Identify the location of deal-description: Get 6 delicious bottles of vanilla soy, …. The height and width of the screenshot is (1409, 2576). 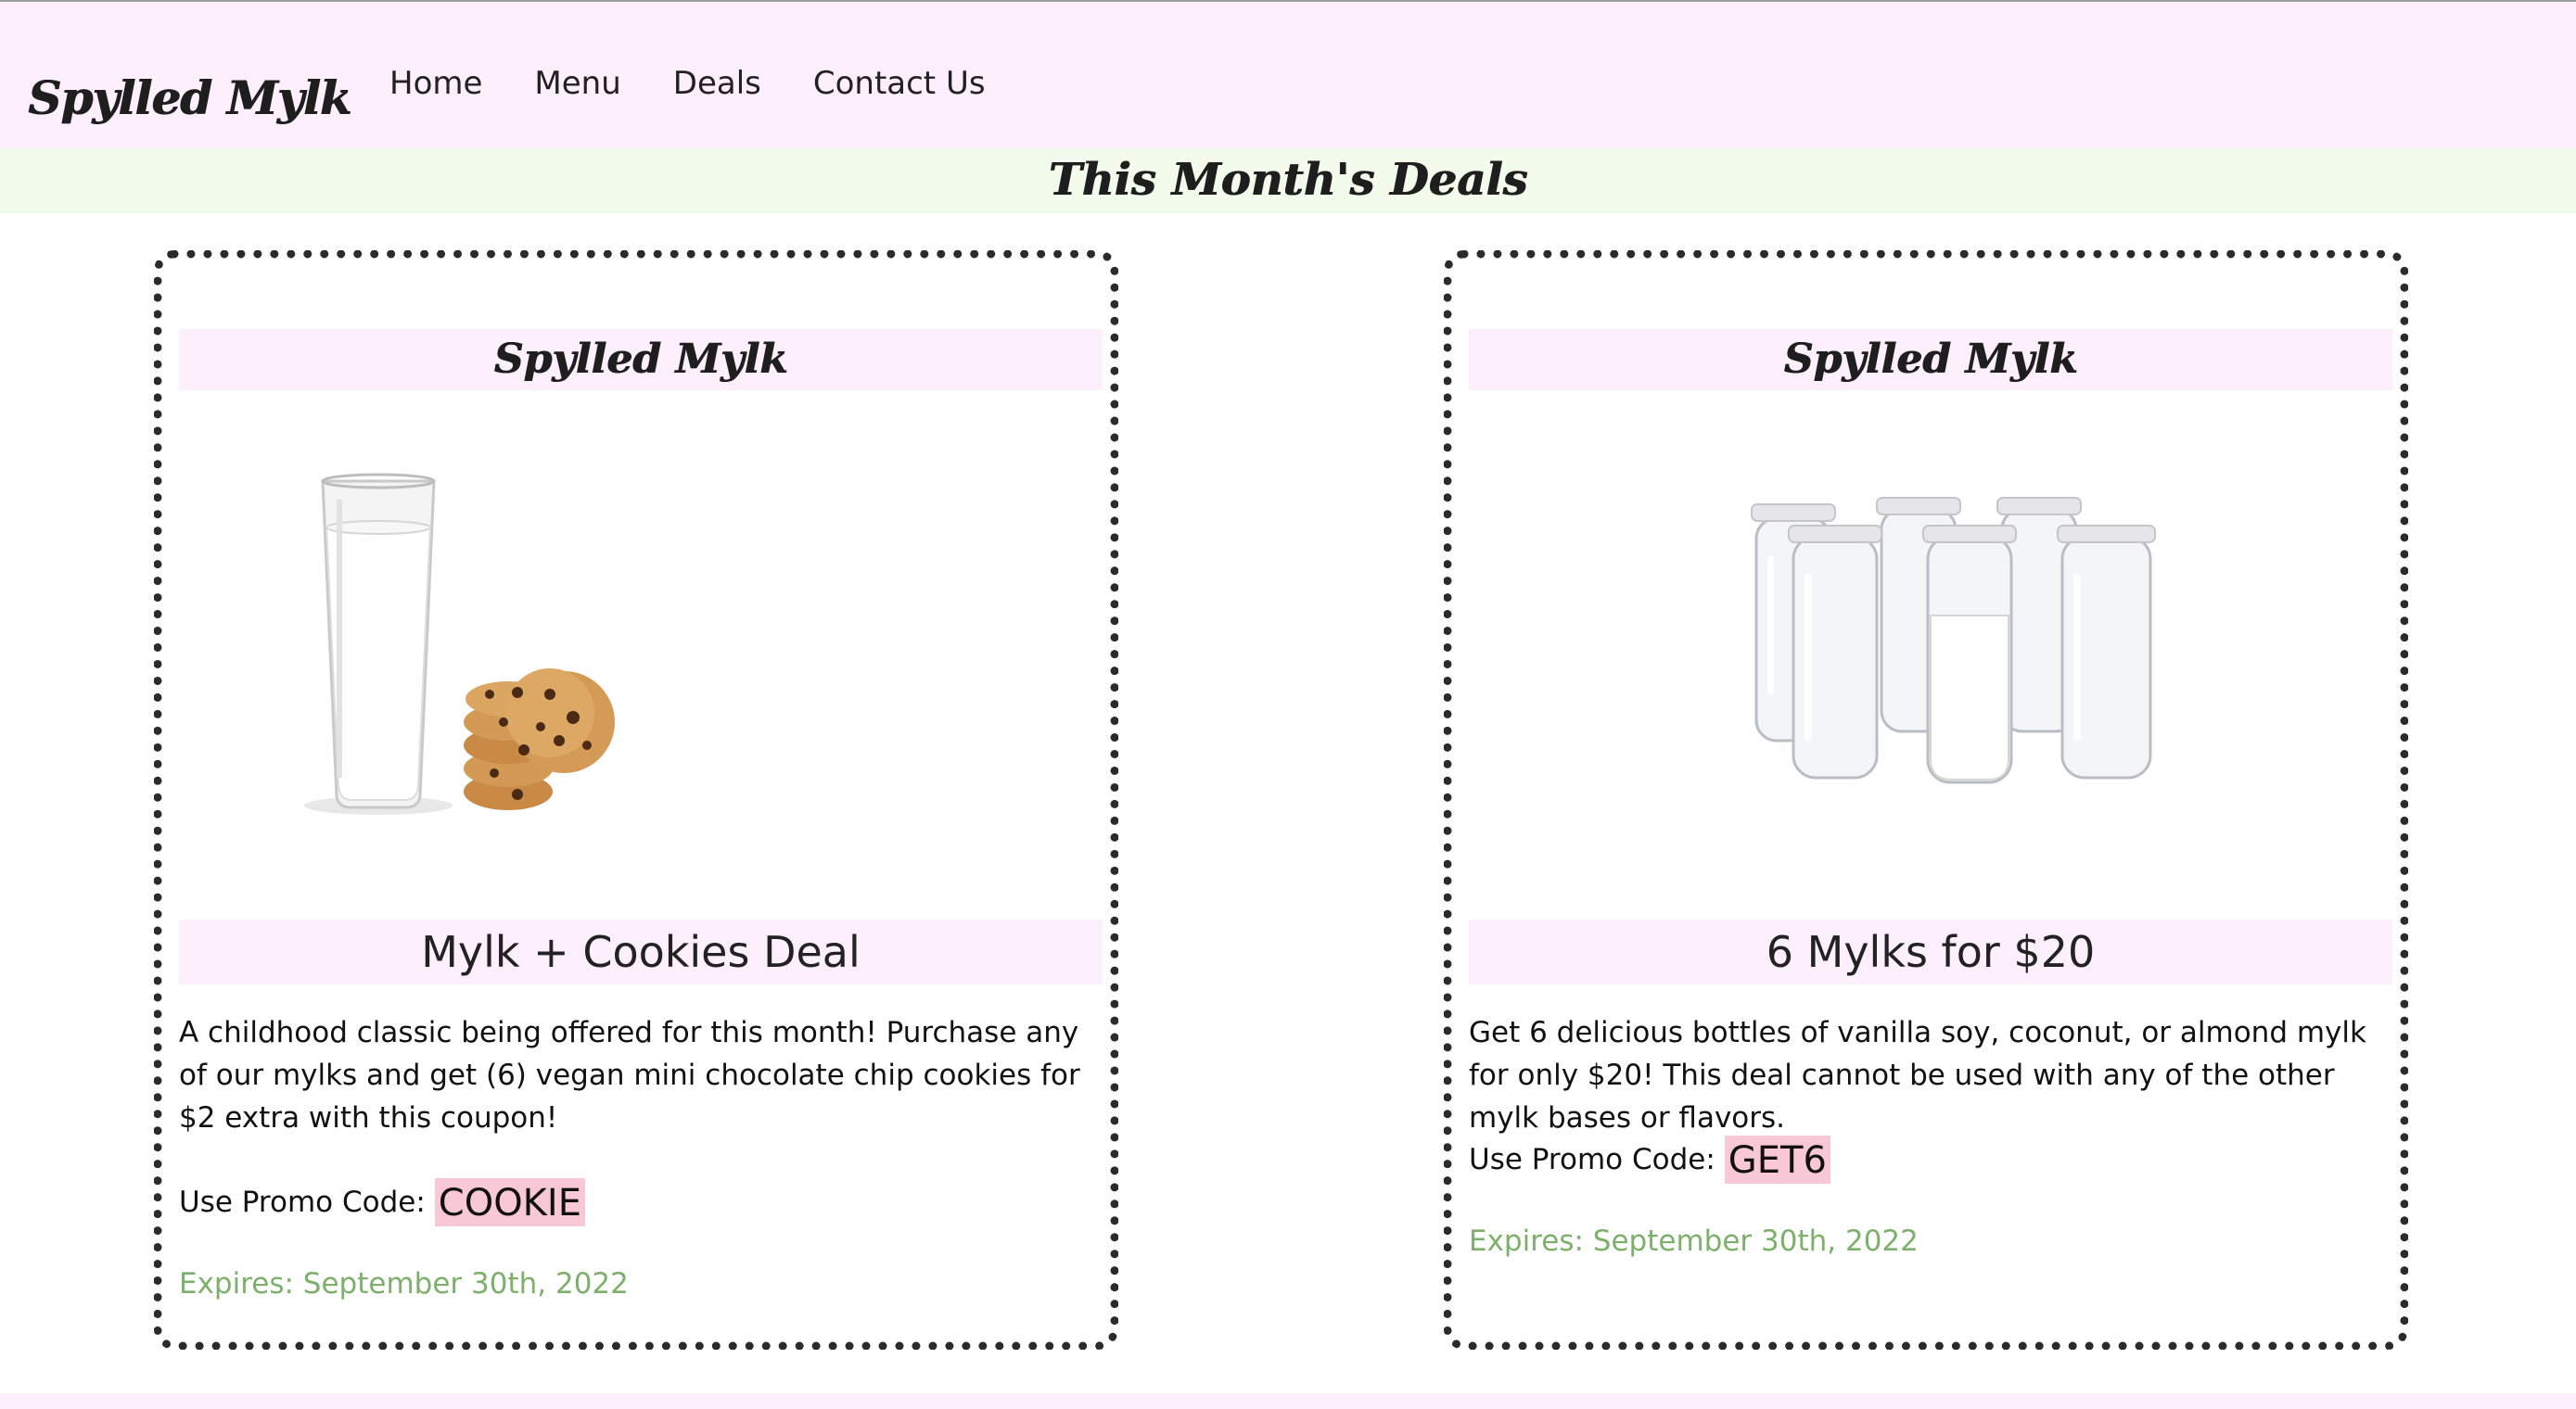
(1917, 1075).